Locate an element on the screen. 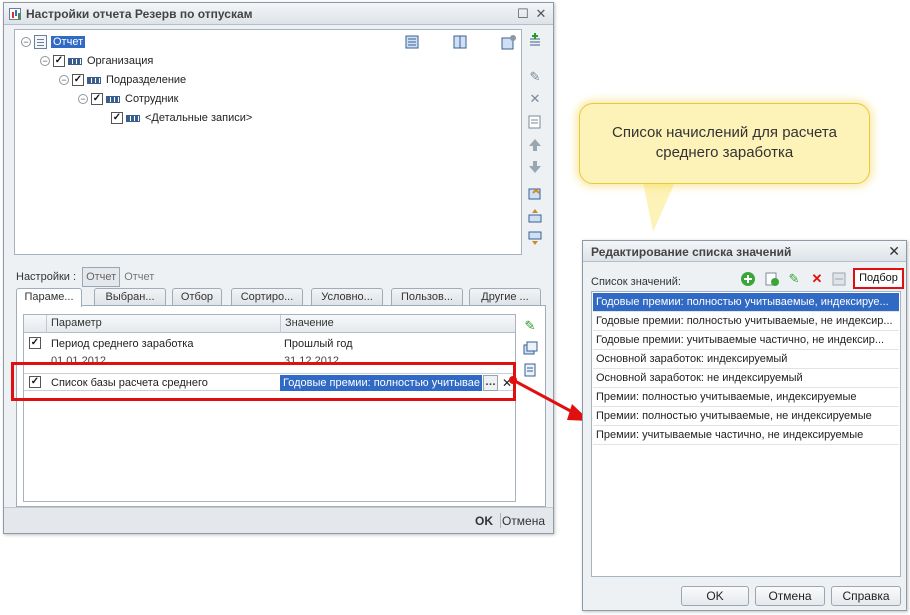  edit-icon: ✎ is located at coordinates (794, 279).